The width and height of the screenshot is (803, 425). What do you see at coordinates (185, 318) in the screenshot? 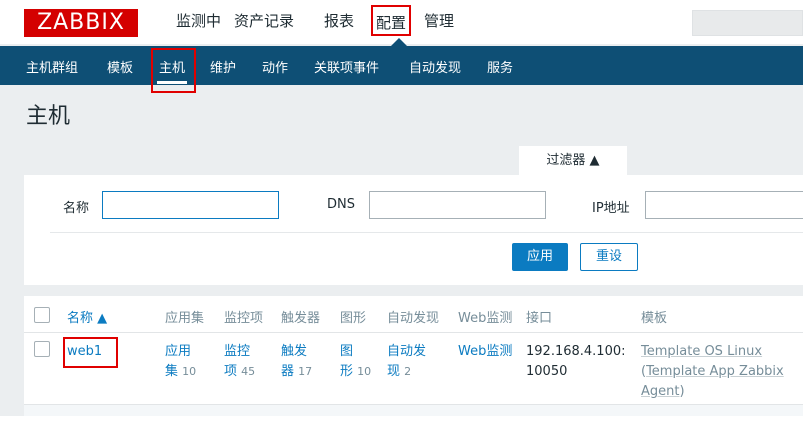
I see `column-header-applications: 应用集` at bounding box center [185, 318].